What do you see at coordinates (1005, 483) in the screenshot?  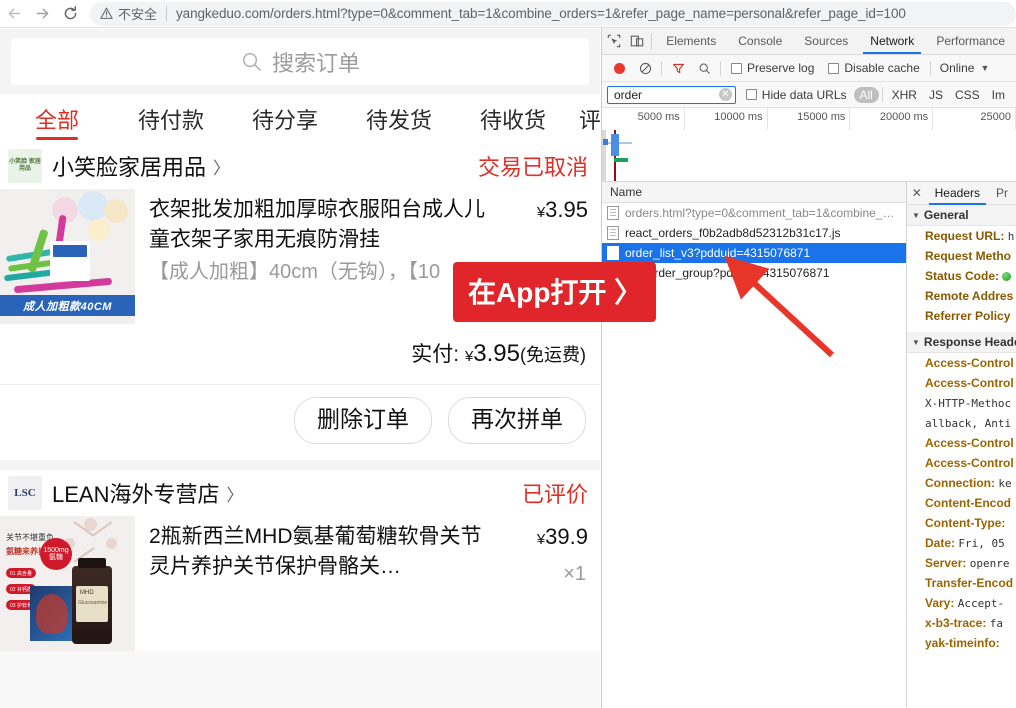 I see `header-value: ke` at bounding box center [1005, 483].